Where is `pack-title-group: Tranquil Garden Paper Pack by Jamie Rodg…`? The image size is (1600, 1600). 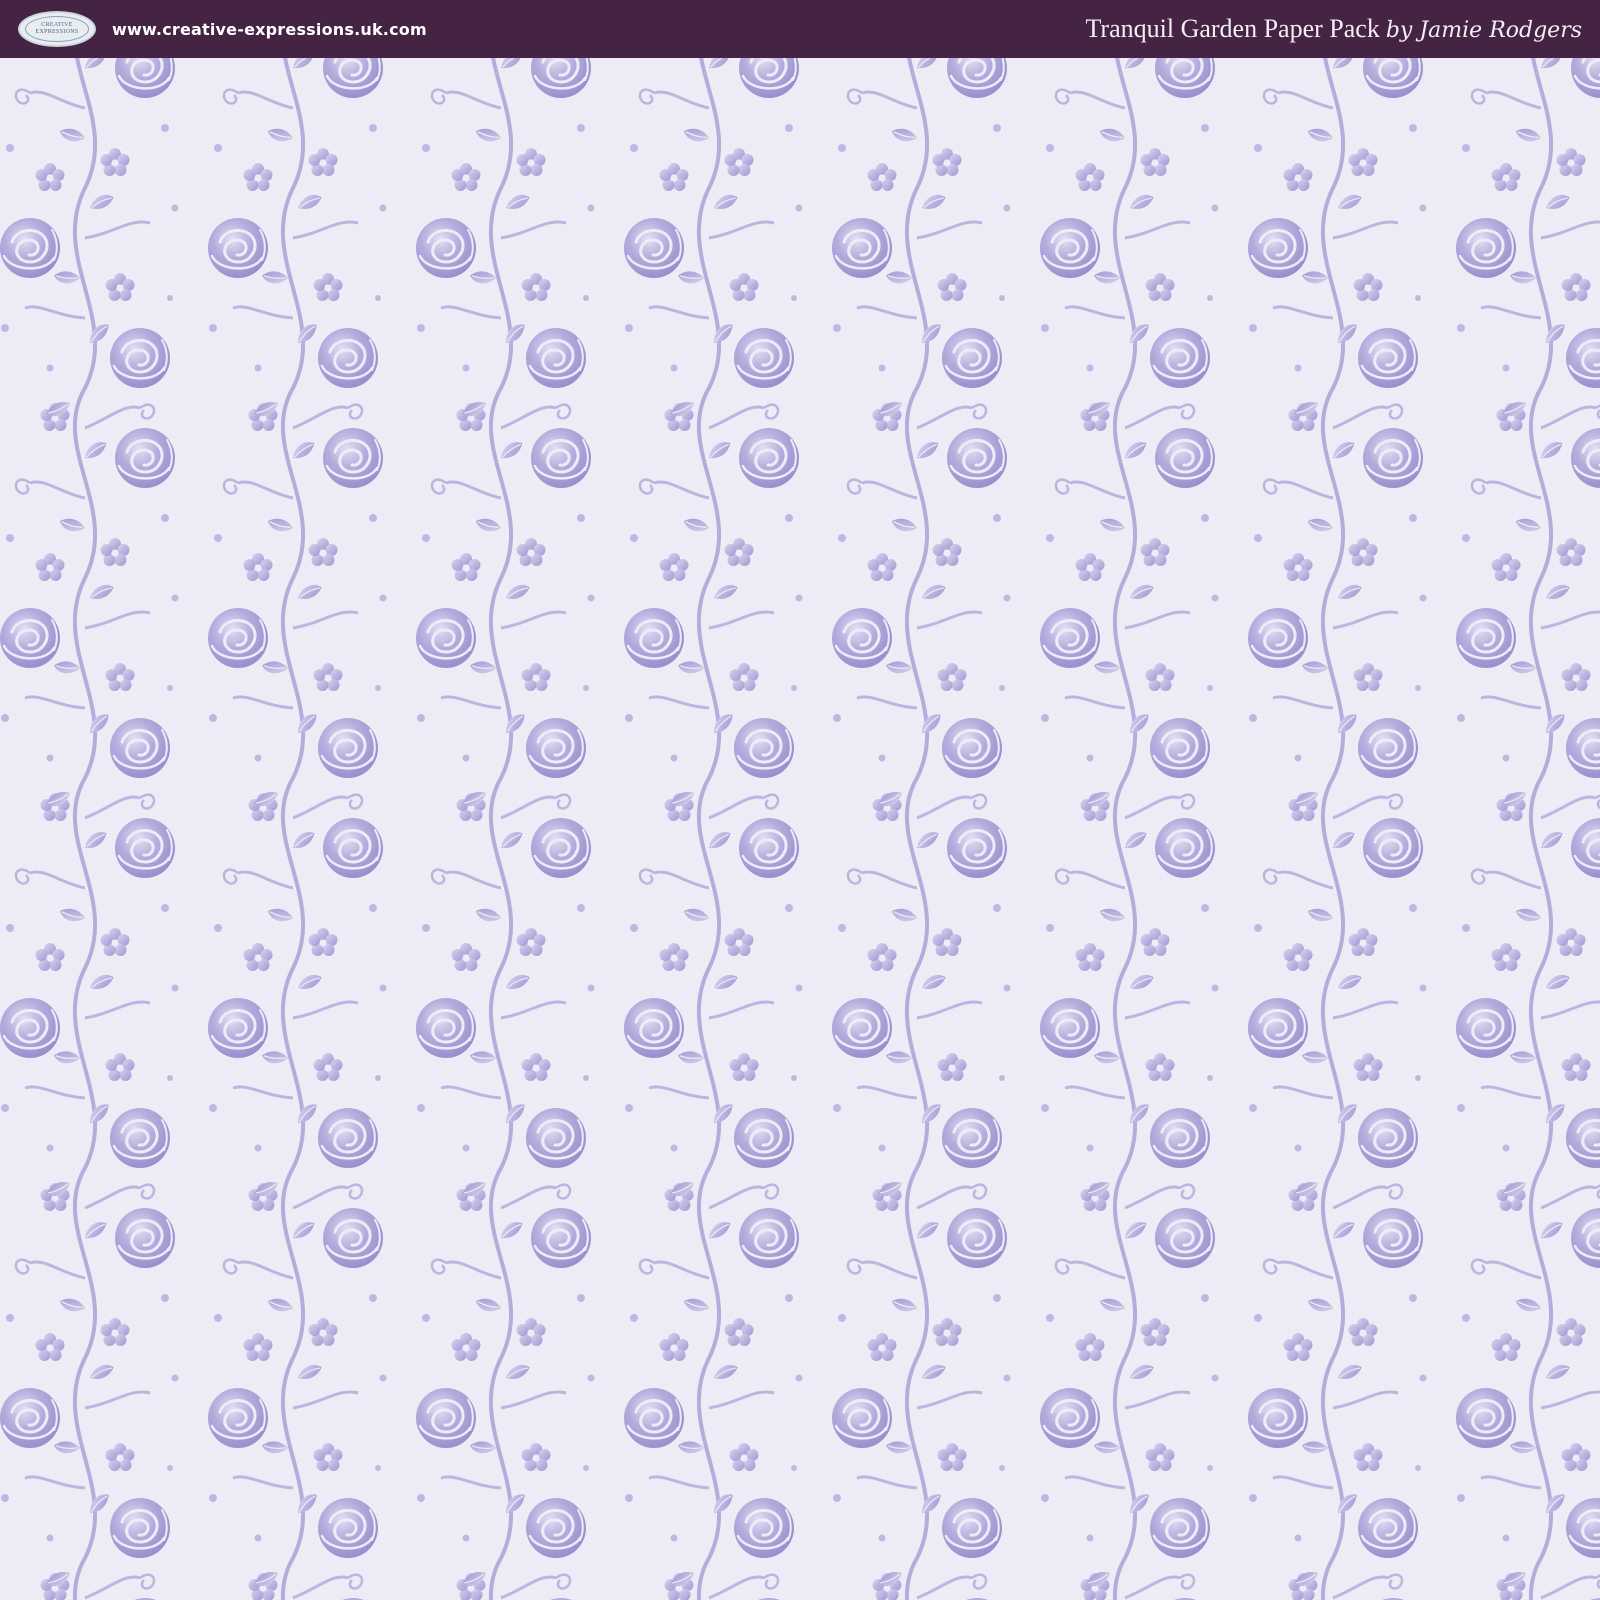
pack-title-group: Tranquil Garden Paper Pack by Jamie Rodg… is located at coordinates (1333, 29).